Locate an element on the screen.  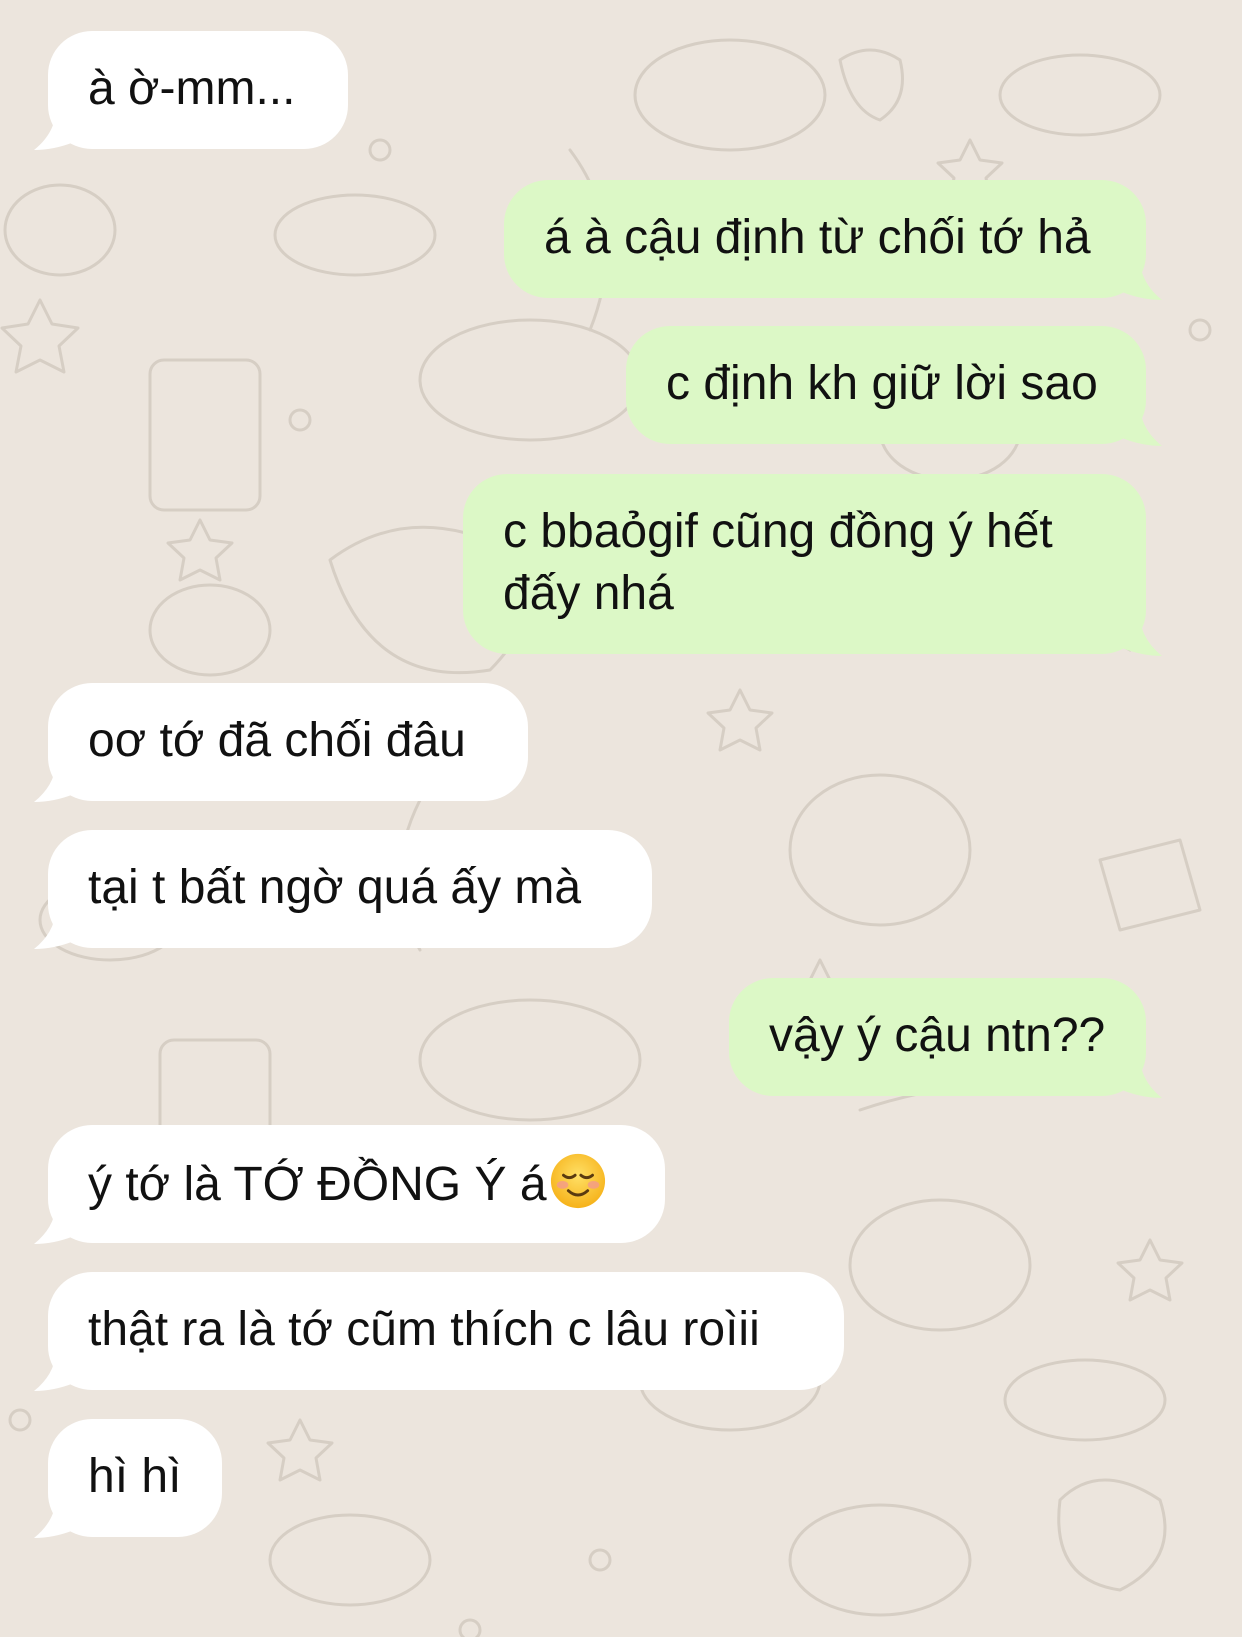
message-text: vậy ý cậu ntn?? is located at coordinates (937, 1035).